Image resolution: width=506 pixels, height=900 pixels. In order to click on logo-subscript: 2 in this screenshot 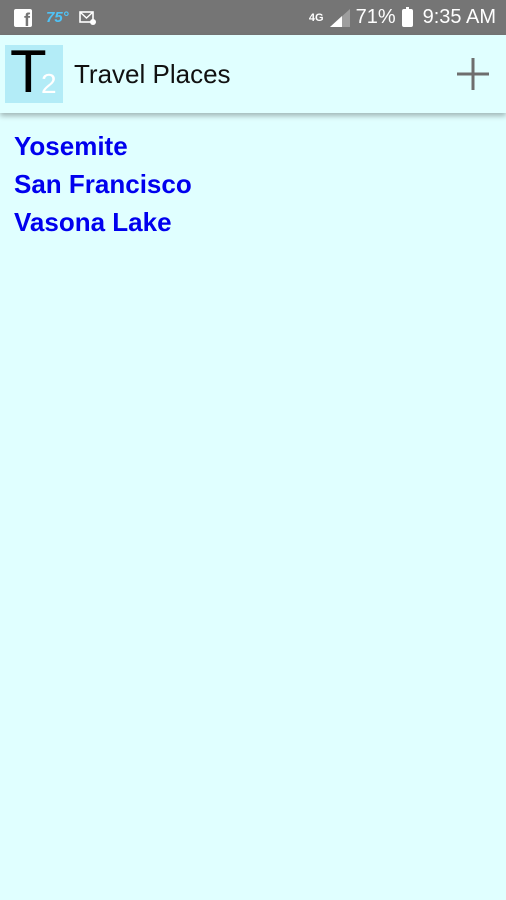, I will do `click(49, 83)`.